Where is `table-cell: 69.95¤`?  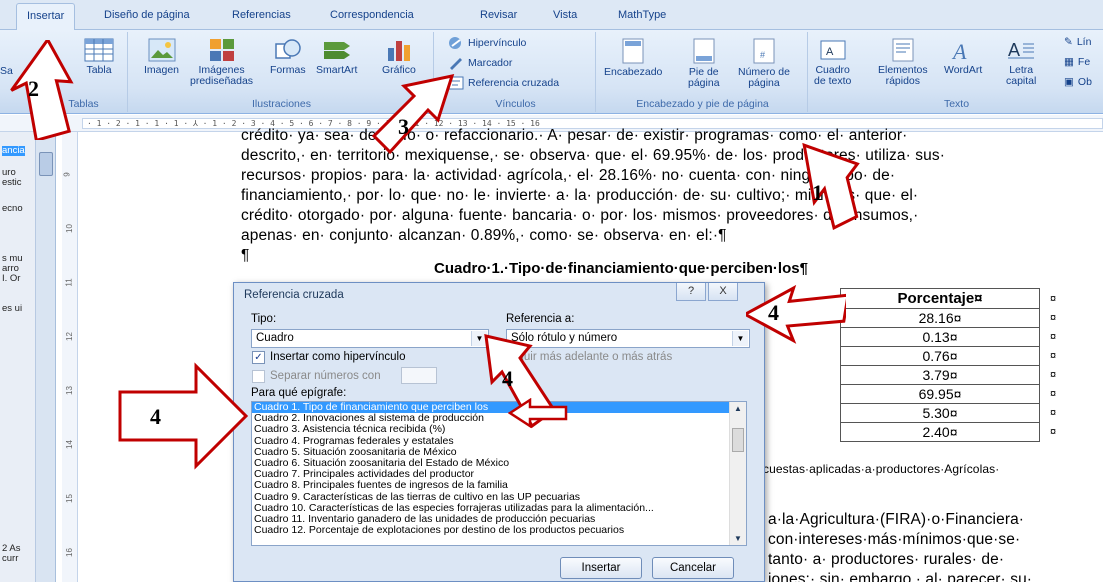
table-cell: 69.95¤ is located at coordinates (940, 394).